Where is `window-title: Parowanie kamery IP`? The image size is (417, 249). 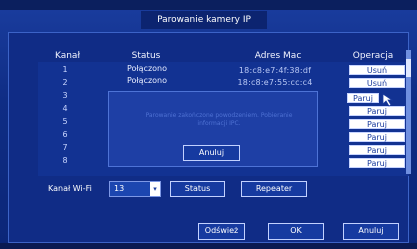 window-title: Parowanie kamery IP is located at coordinates (204, 20).